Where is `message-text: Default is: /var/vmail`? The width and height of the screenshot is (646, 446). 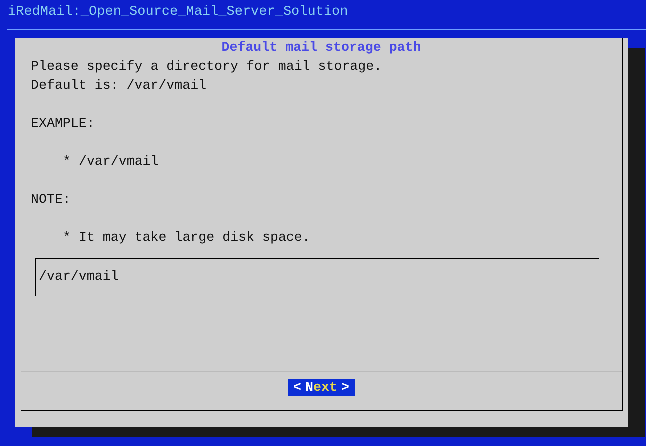
message-text: Default is: /var/vmail is located at coordinates (119, 86).